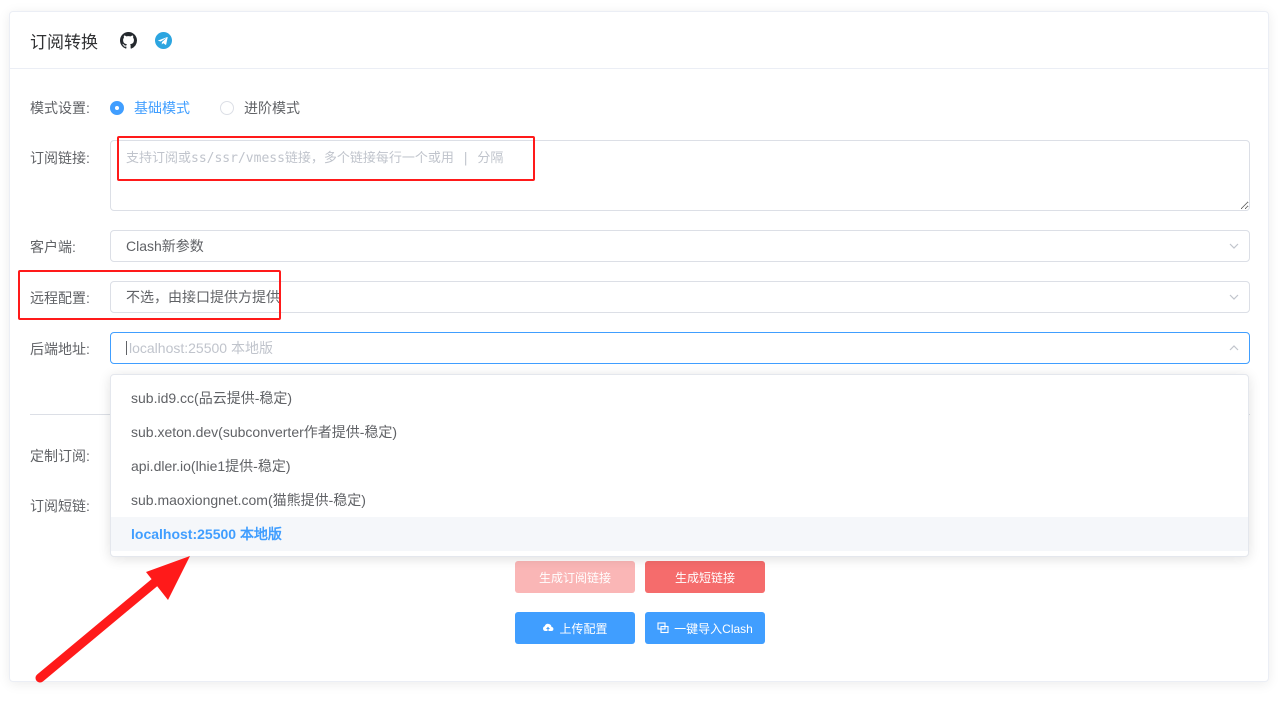 The width and height of the screenshot is (1278, 705). I want to click on backend-option: sub.maoxiongnet.com(猫熊提供-稳定), so click(679, 500).